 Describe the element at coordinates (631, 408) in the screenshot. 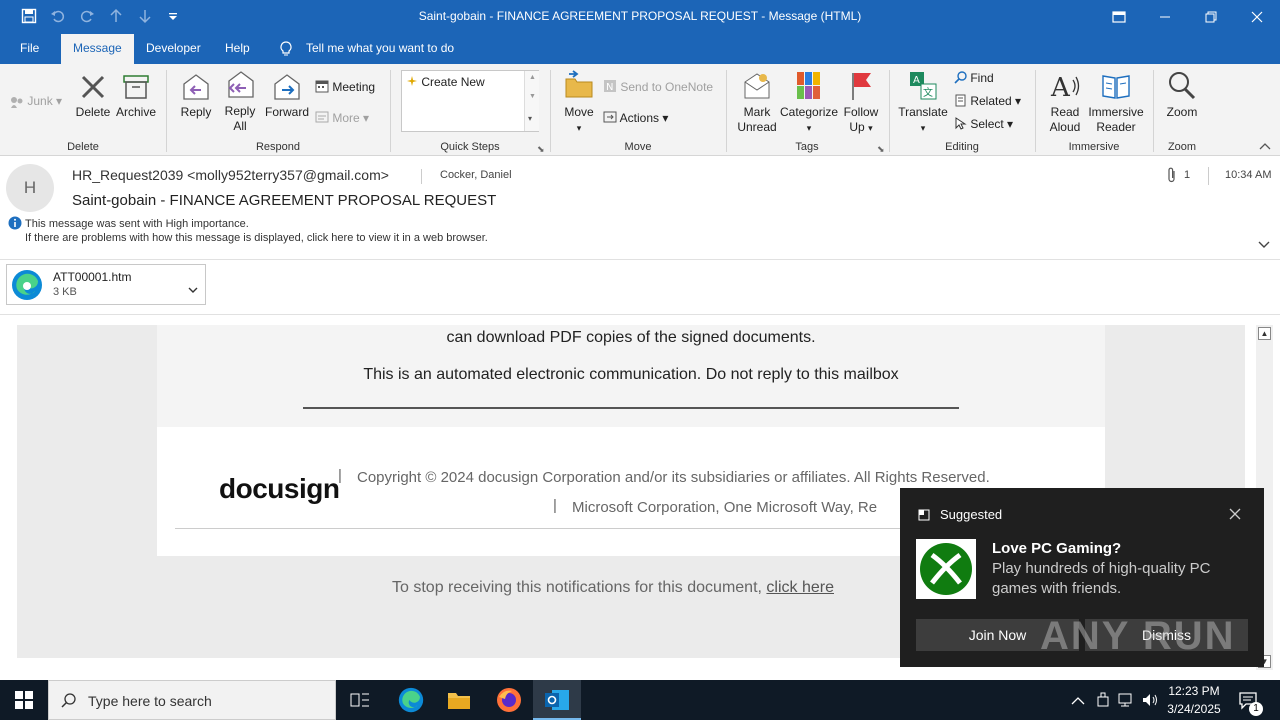

I see `body-divider` at that location.